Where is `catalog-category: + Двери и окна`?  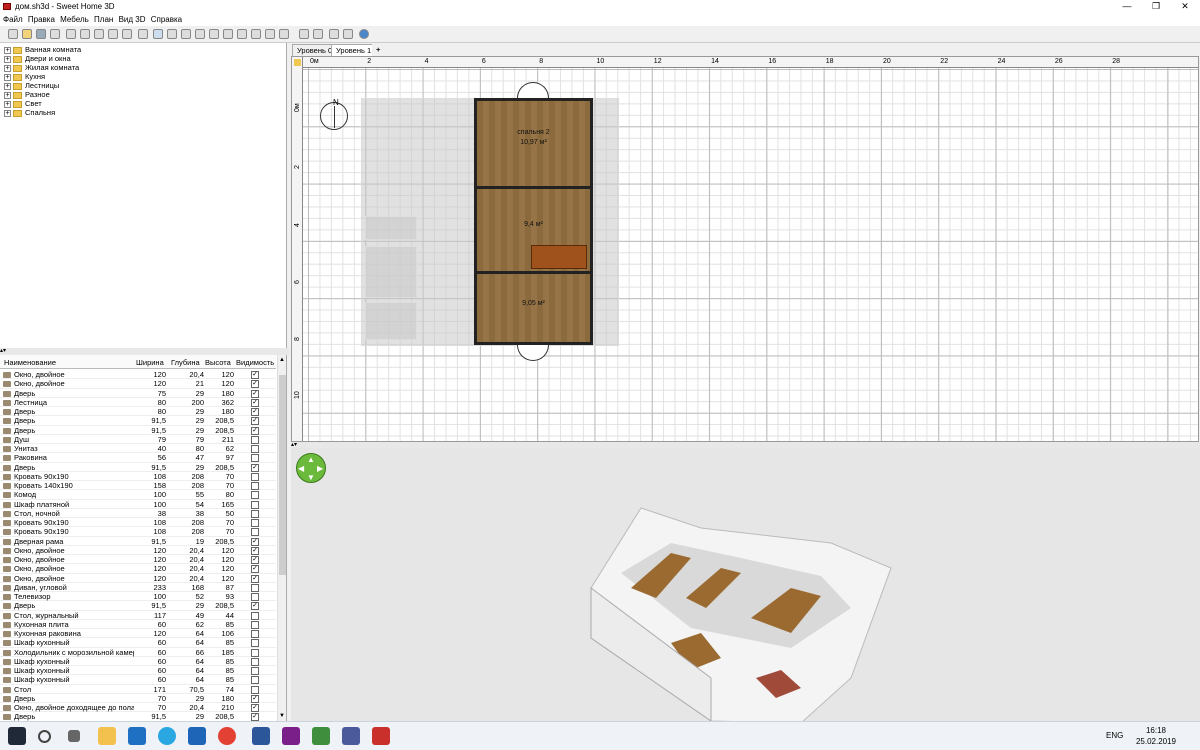
catalog-category: + Двери и окна is located at coordinates (37, 58).